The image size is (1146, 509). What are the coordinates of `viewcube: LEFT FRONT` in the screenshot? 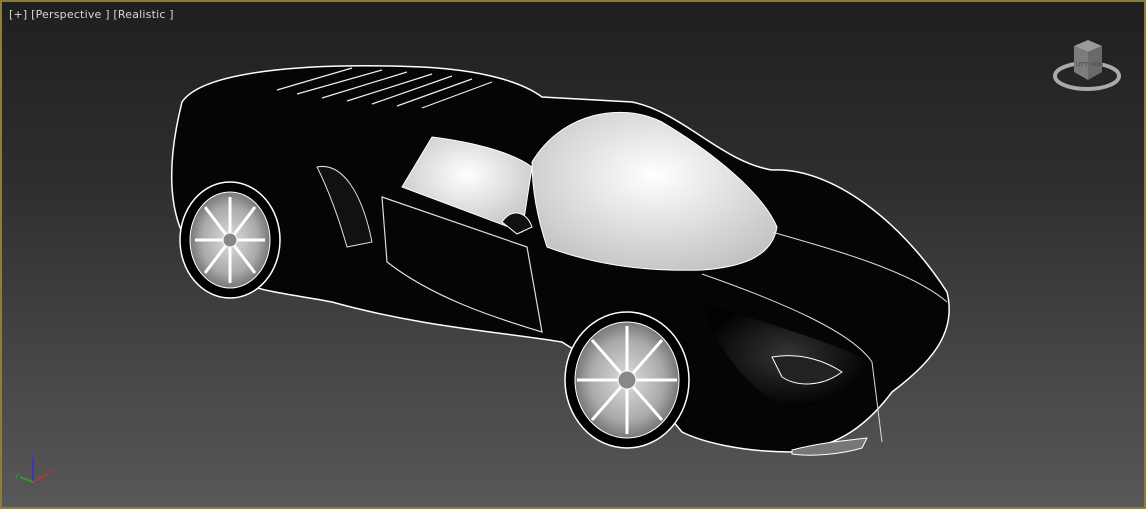 It's located at (1087, 66).